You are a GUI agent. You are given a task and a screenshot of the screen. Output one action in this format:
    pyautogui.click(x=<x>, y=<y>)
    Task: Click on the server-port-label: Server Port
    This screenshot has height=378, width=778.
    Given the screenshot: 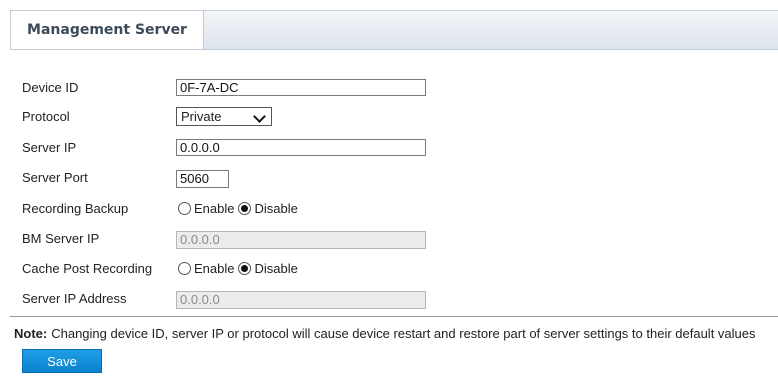 What is the action you would take?
    pyautogui.click(x=55, y=177)
    